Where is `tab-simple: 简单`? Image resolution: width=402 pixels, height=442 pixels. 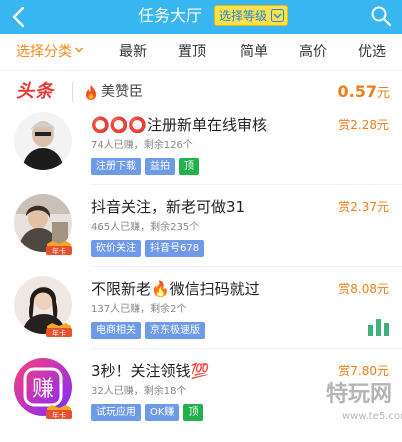
tab-simple: 简单 is located at coordinates (254, 52).